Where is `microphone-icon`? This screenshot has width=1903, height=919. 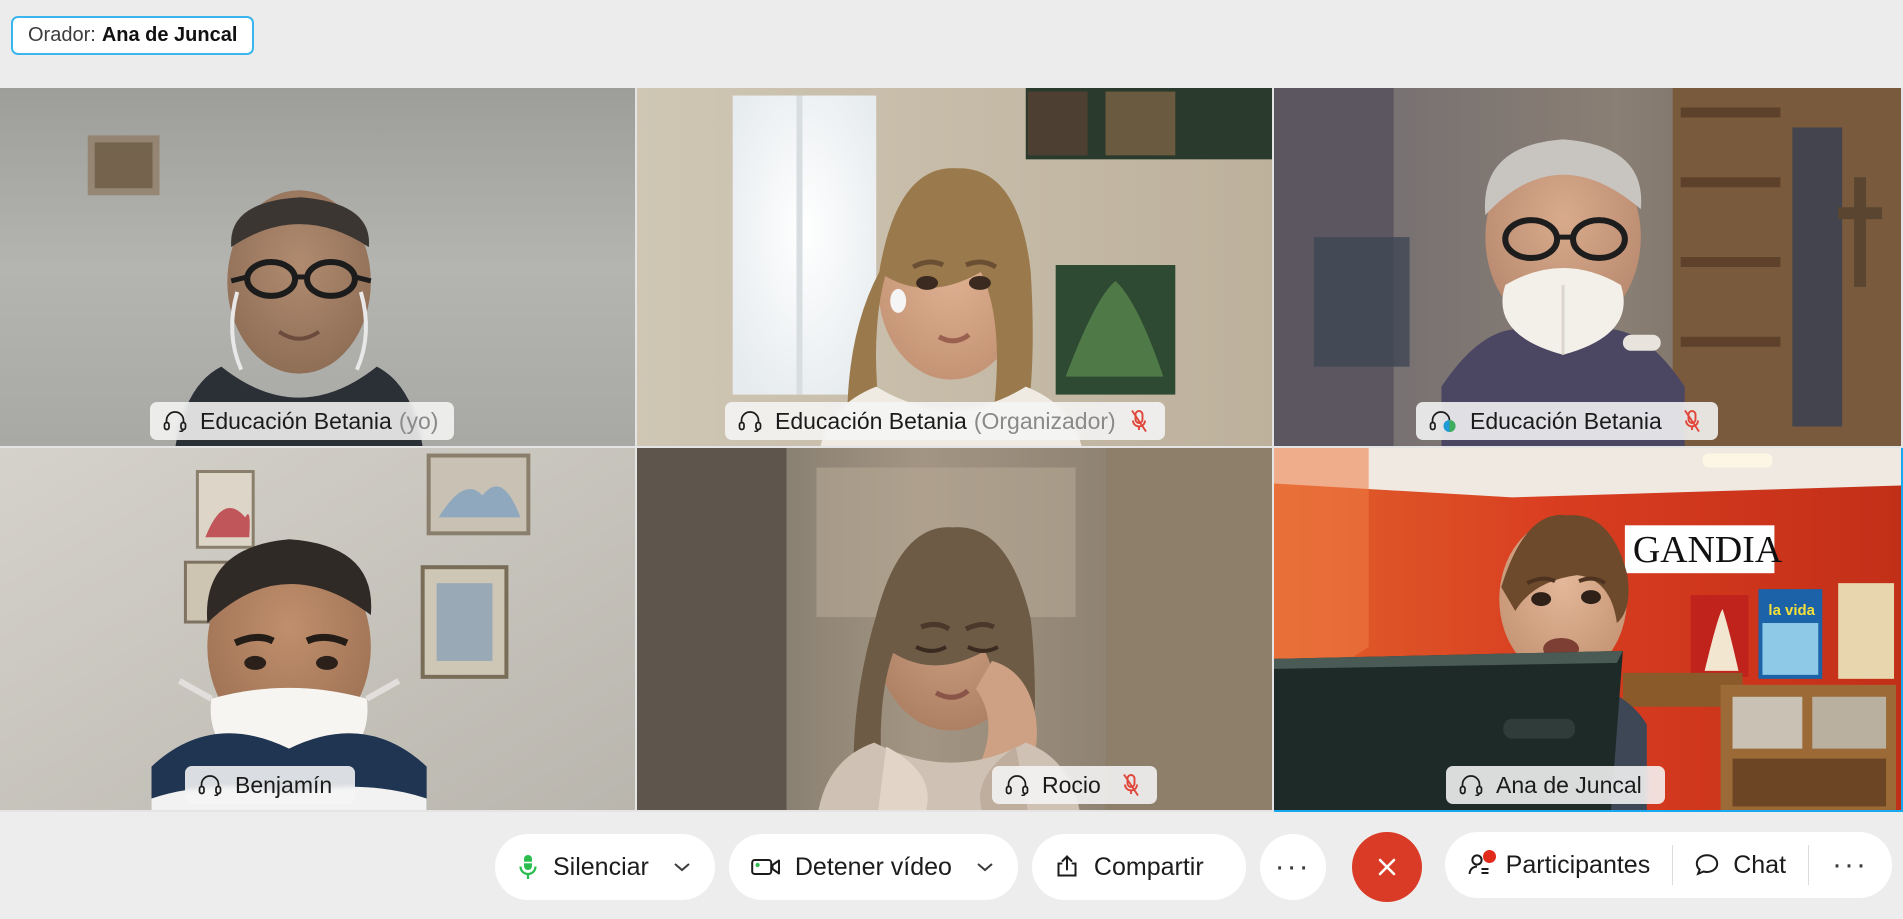
microphone-icon is located at coordinates (528, 867).